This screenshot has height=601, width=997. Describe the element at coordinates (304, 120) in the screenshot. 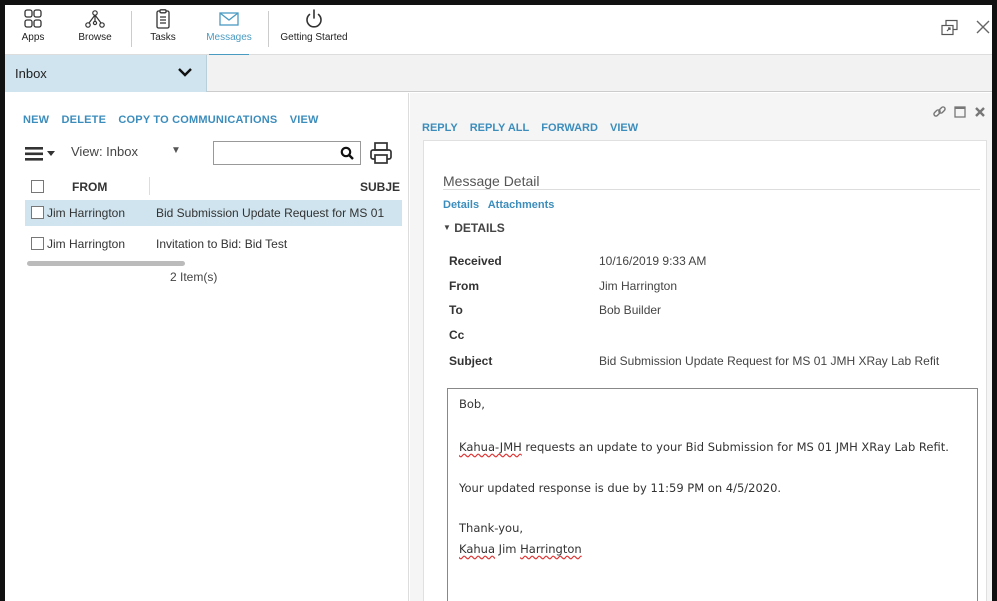

I see `view-button: VIEW` at that location.